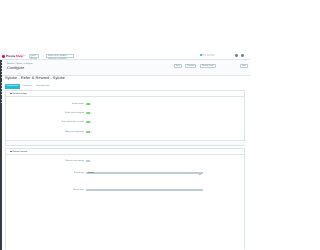 This screenshot has height=250, width=320. I want to click on brand-logo: Presta Shop, so click(12, 56).